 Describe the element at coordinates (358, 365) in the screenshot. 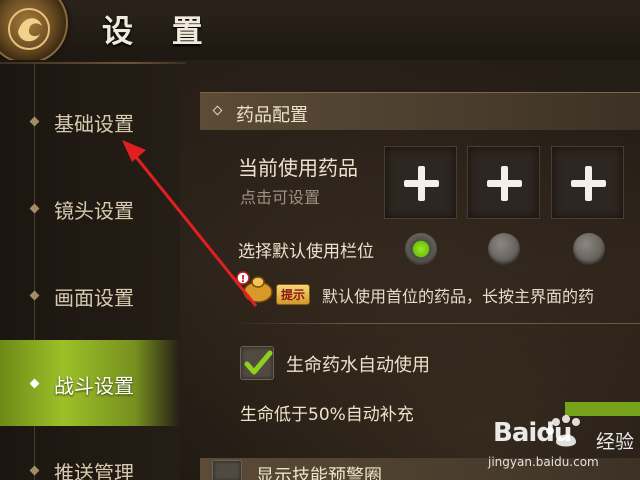

I see `auto-use-label: 生命药水自动使用` at that location.